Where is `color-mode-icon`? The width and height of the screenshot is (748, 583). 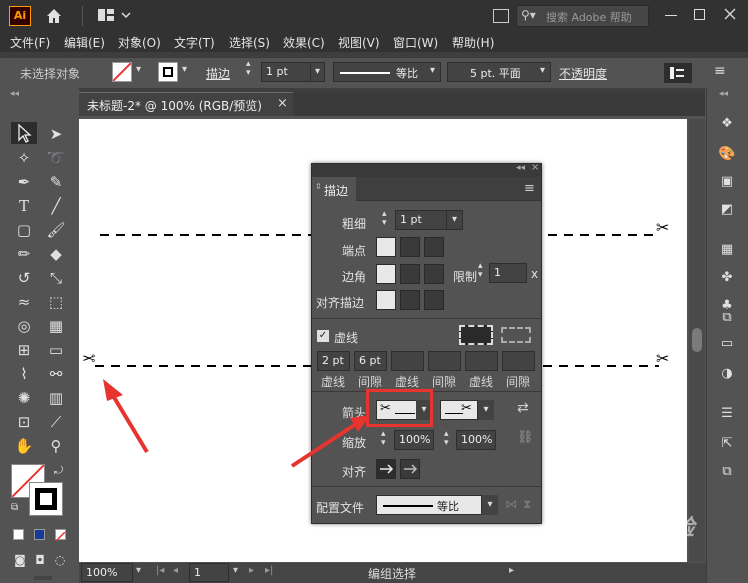 color-mode-icon is located at coordinates (18, 534).